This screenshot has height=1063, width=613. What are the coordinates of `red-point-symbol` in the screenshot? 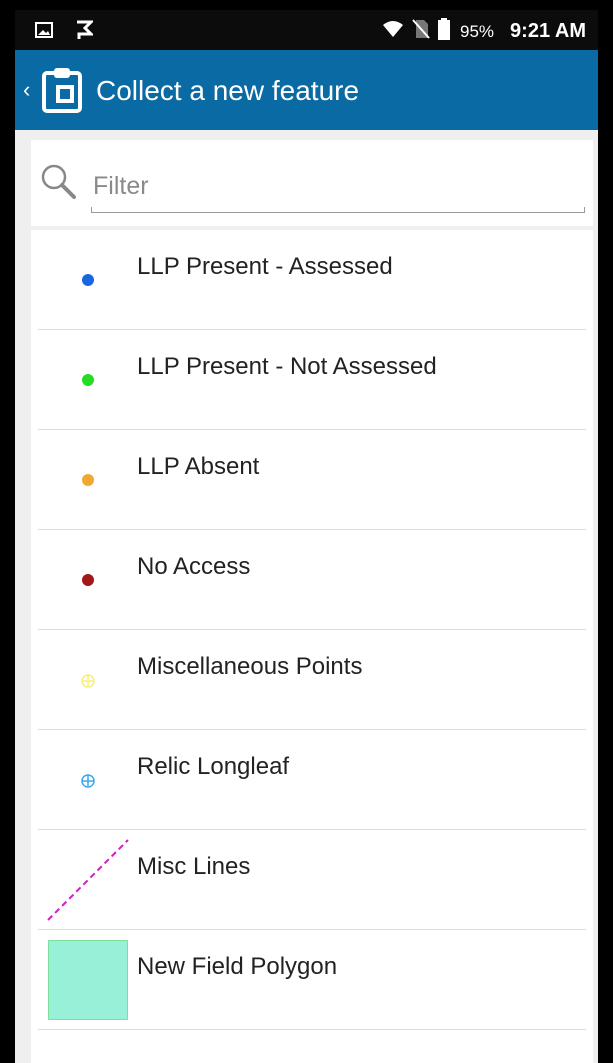 It's located at (88, 580).